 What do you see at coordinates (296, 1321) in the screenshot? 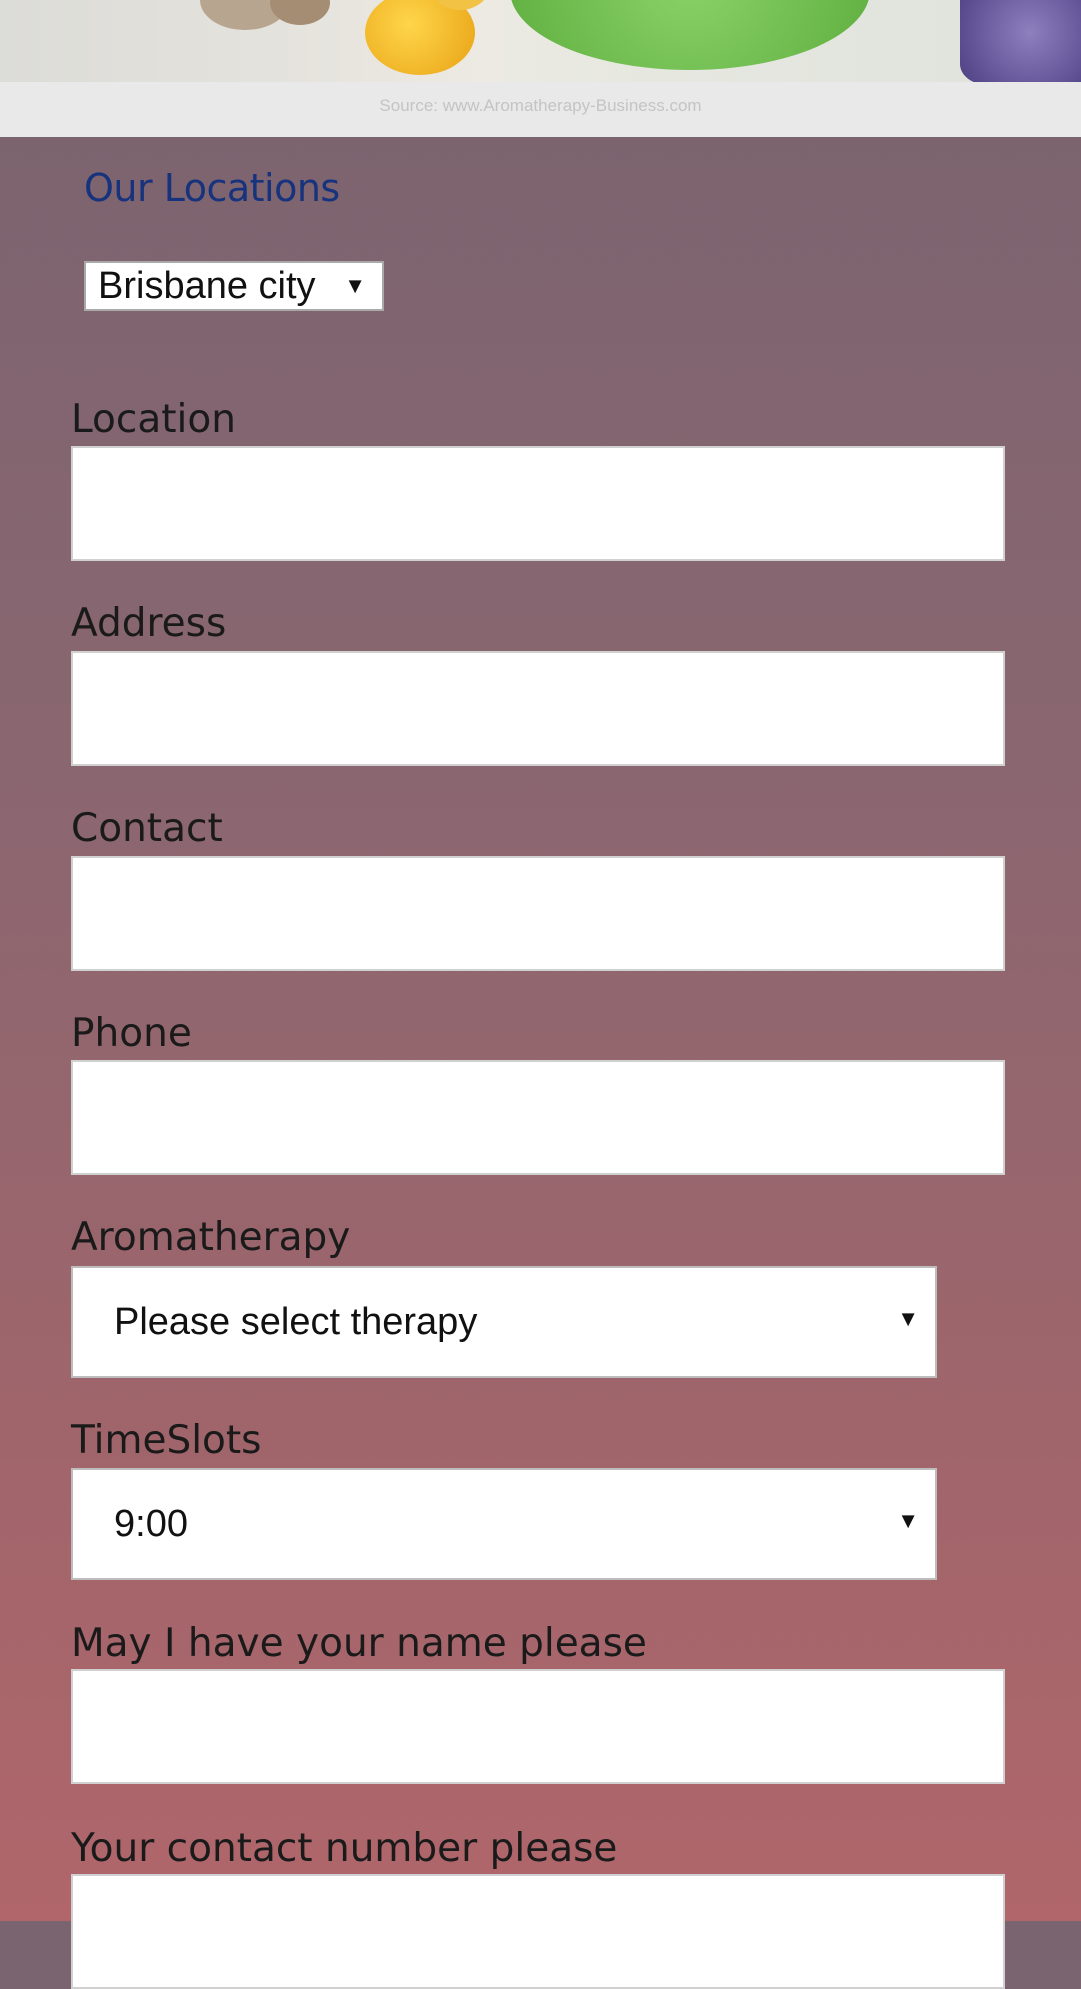
I see `aromatherapy-select-value: Please select therapy` at bounding box center [296, 1321].